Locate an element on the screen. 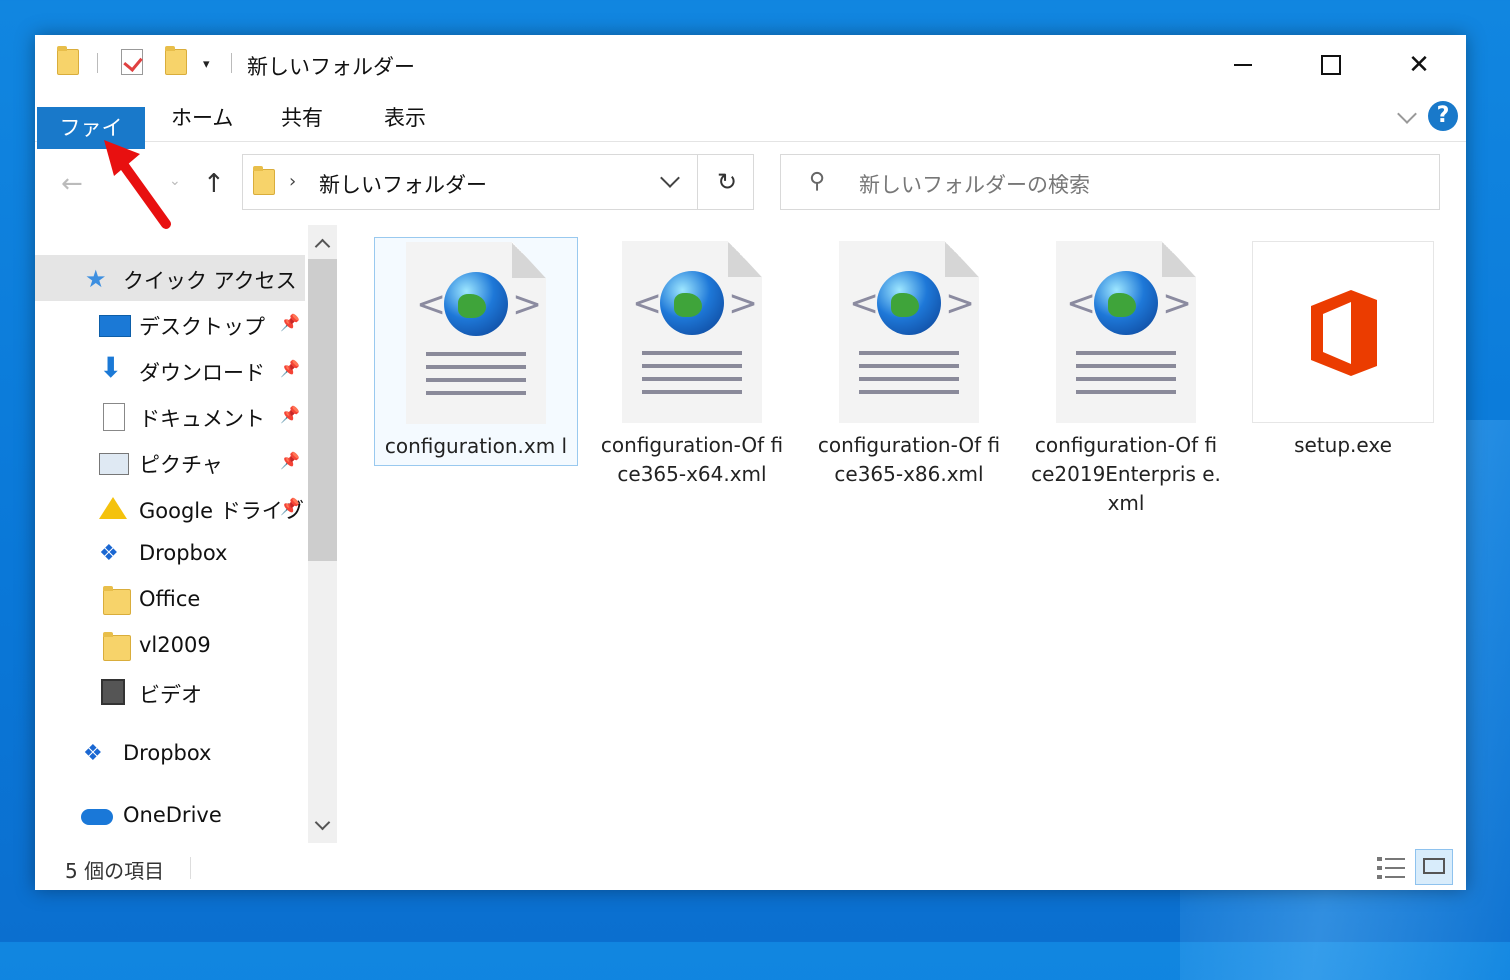 Image resolution: width=1510 pixels, height=980 pixels. nav-label: ピクチャ is located at coordinates (181, 465).